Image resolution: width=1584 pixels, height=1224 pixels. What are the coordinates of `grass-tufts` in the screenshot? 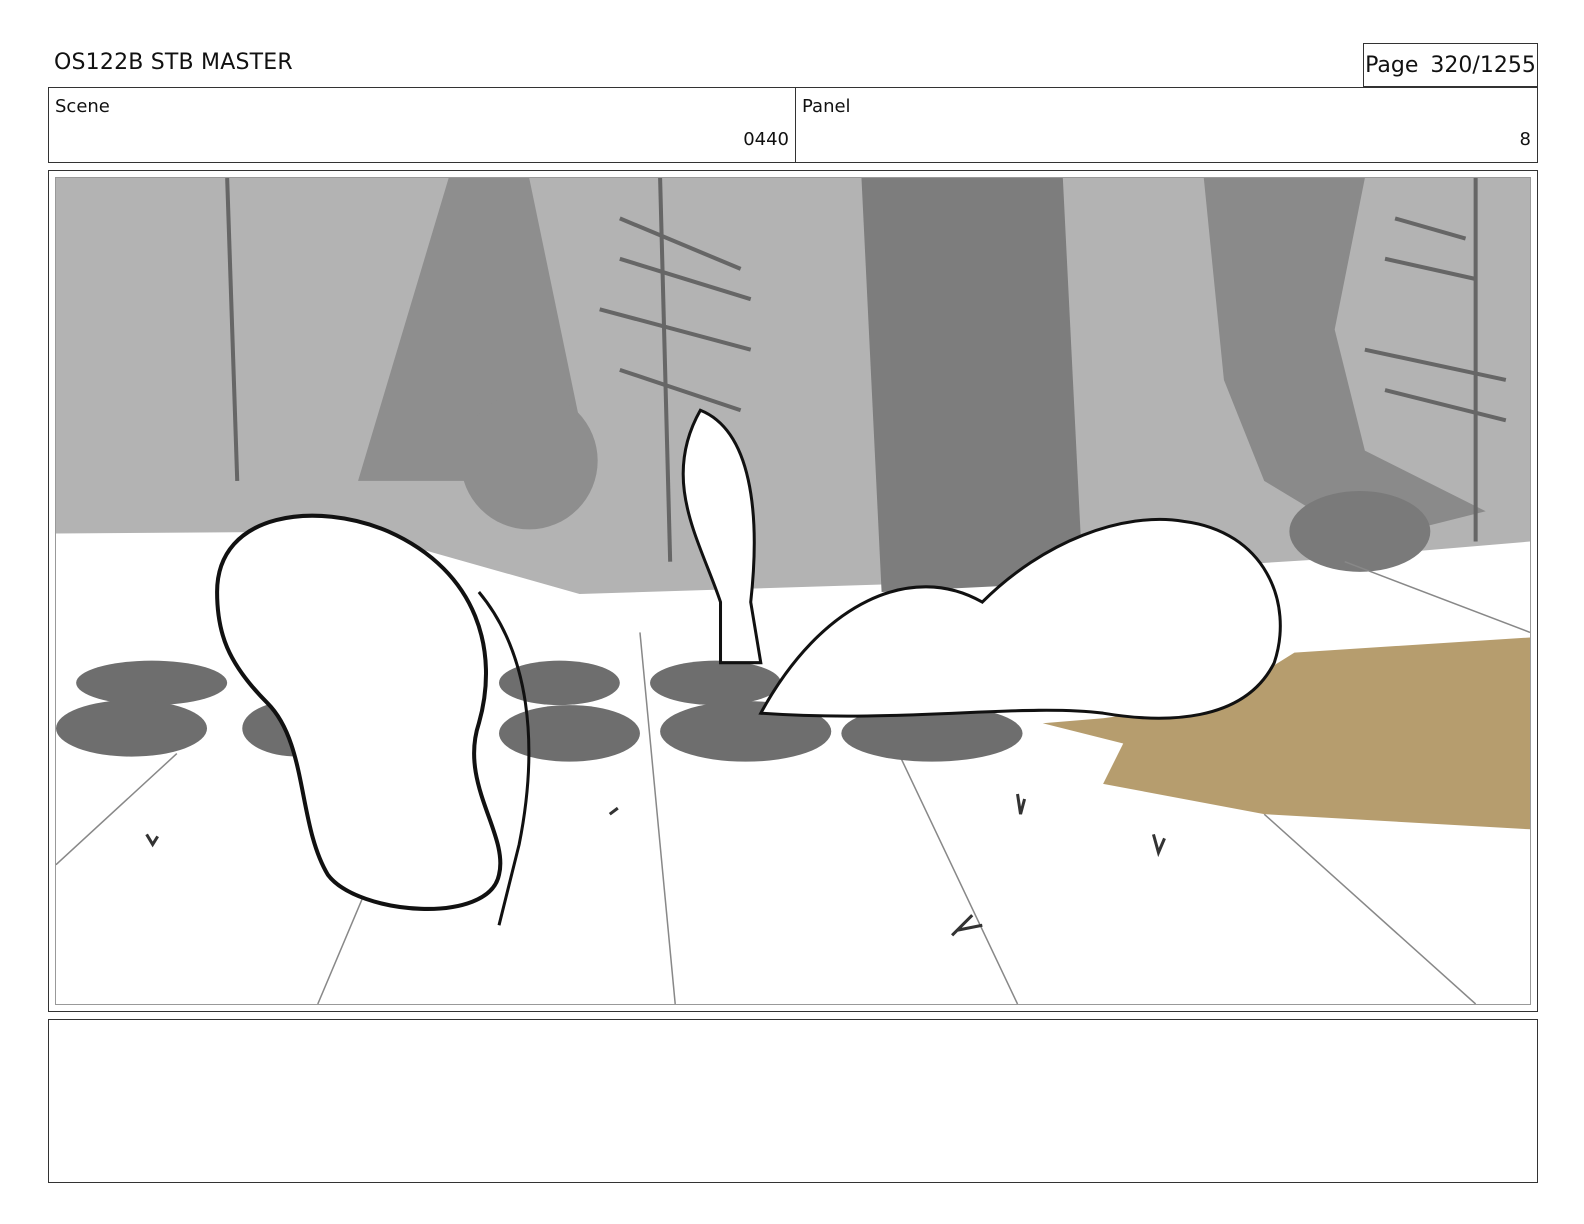 It's located at (655, 865).